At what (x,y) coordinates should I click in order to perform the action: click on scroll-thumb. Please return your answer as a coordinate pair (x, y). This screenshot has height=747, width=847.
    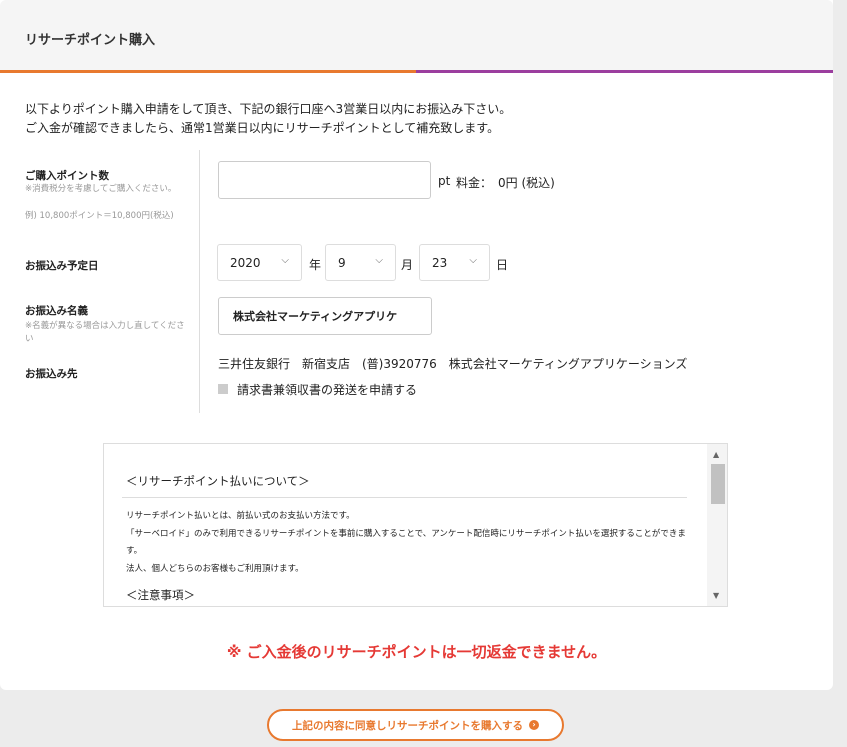
    Looking at the image, I should click on (718, 484).